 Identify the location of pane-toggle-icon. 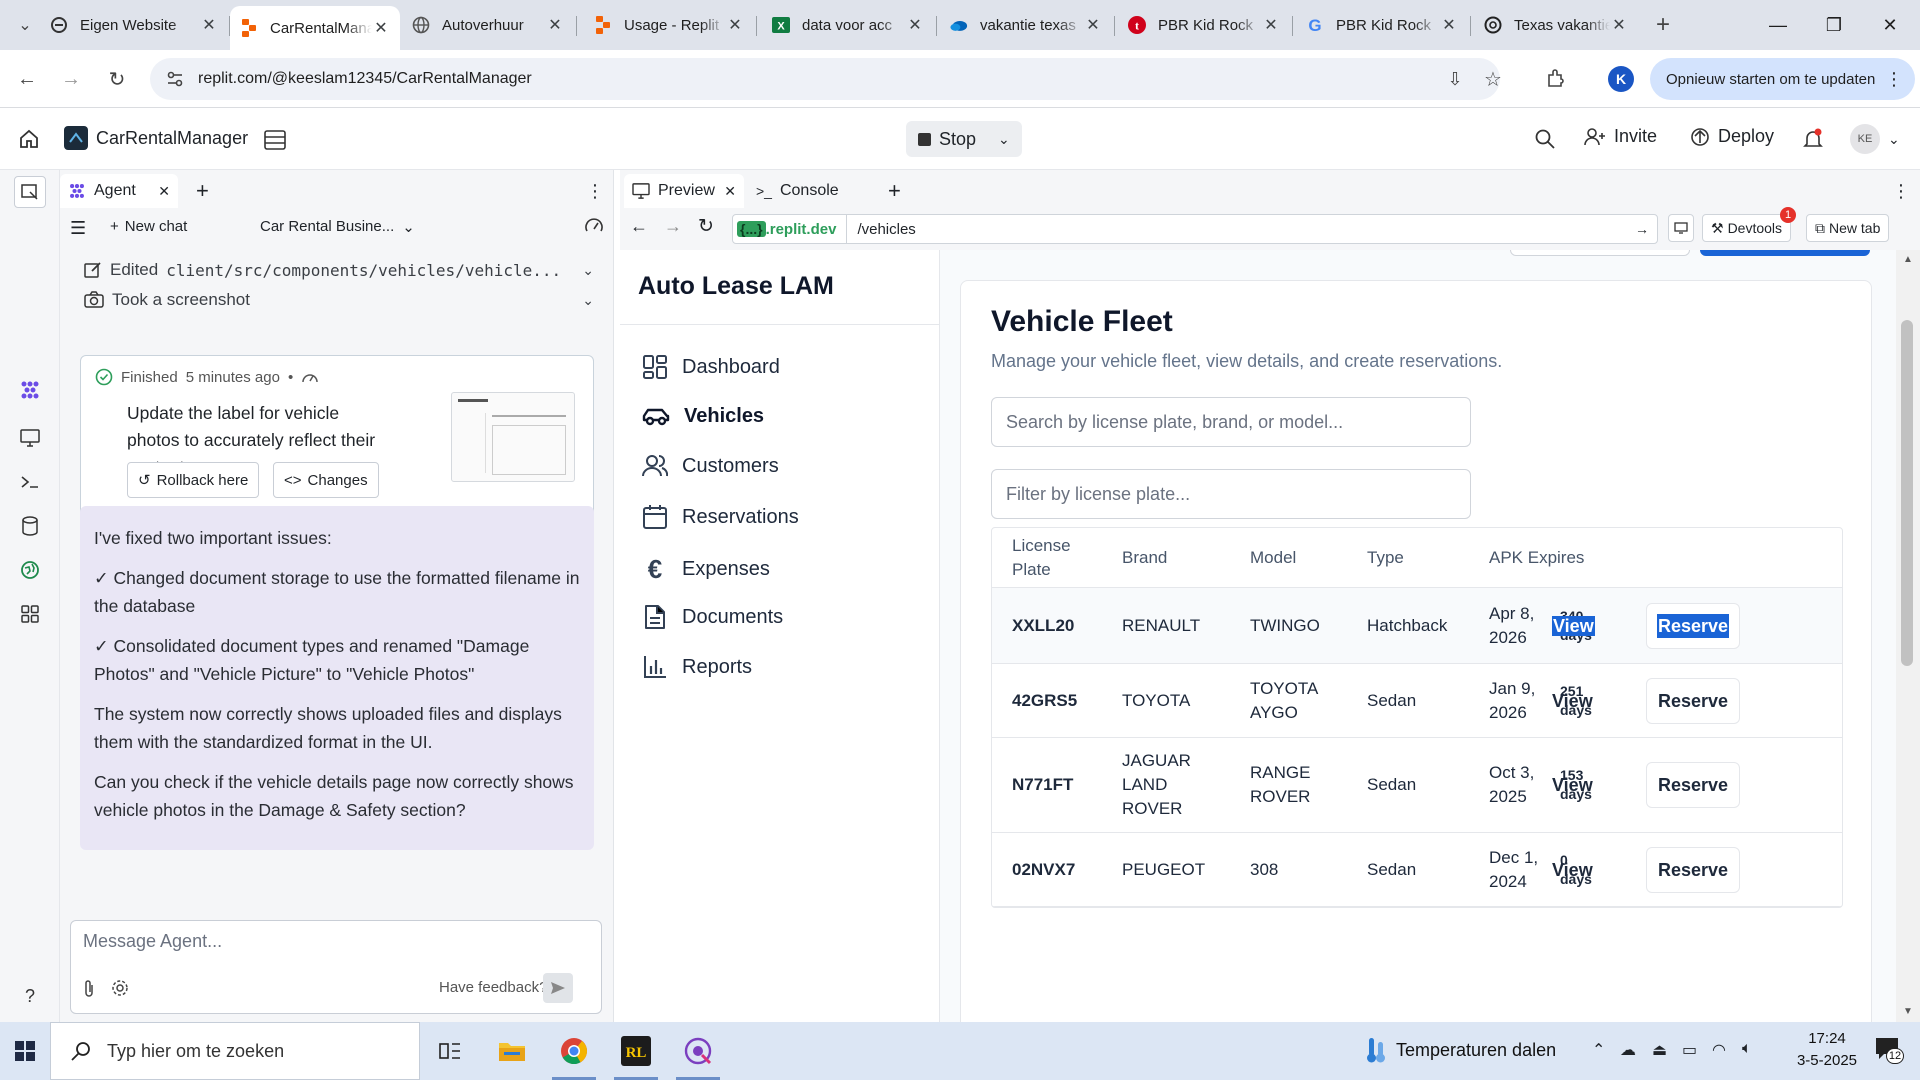
(30, 192).